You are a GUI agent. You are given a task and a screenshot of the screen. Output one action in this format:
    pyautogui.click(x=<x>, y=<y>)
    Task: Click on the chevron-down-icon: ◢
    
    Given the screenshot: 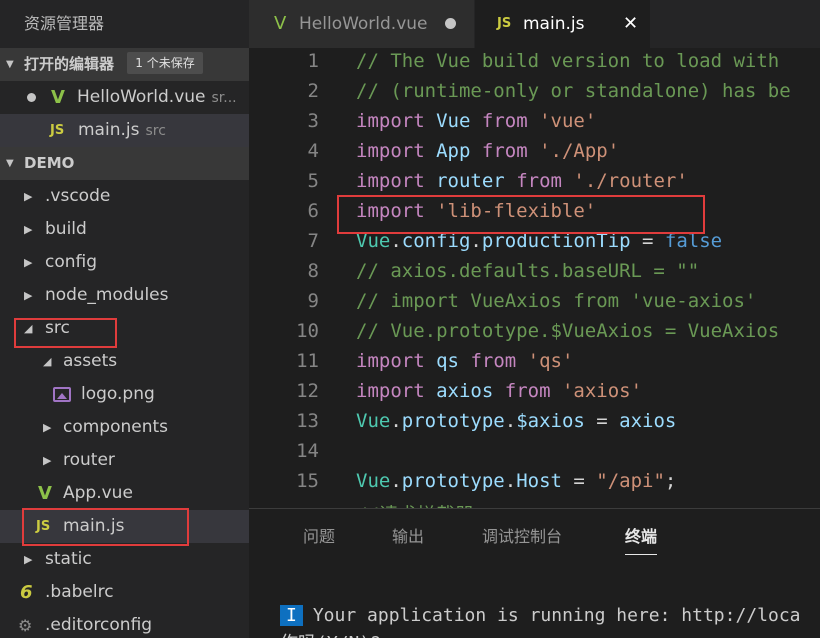 What is the action you would take?
    pyautogui.click(x=47, y=361)
    